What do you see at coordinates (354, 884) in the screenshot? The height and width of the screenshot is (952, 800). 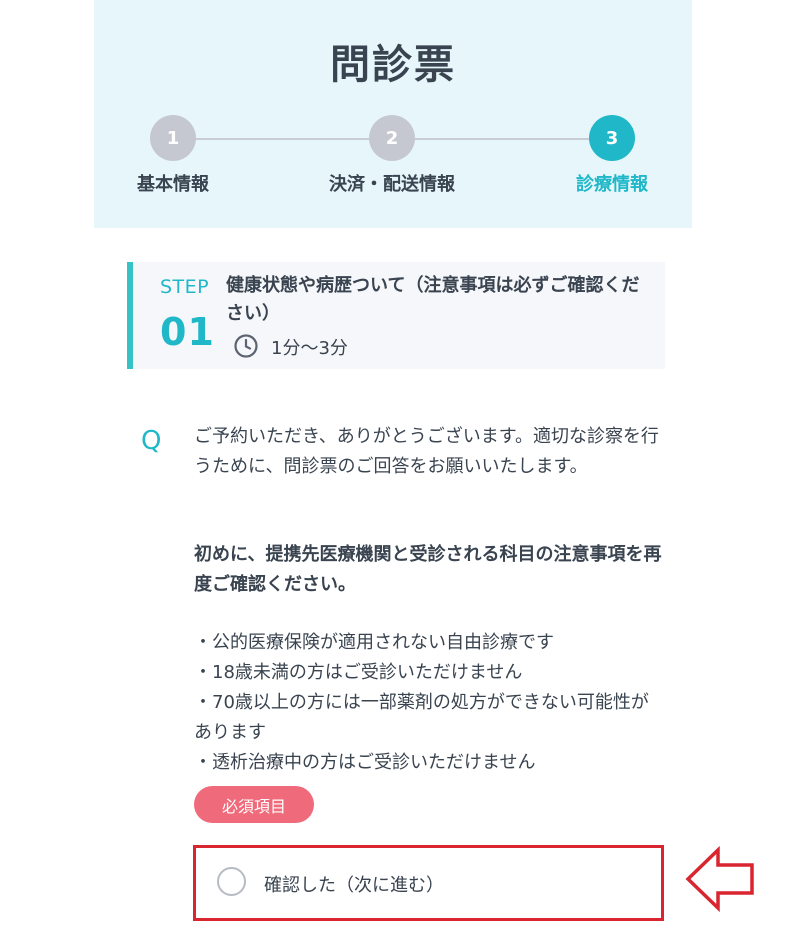 I see `confirm-option-label: 確認した（次に進む）` at bounding box center [354, 884].